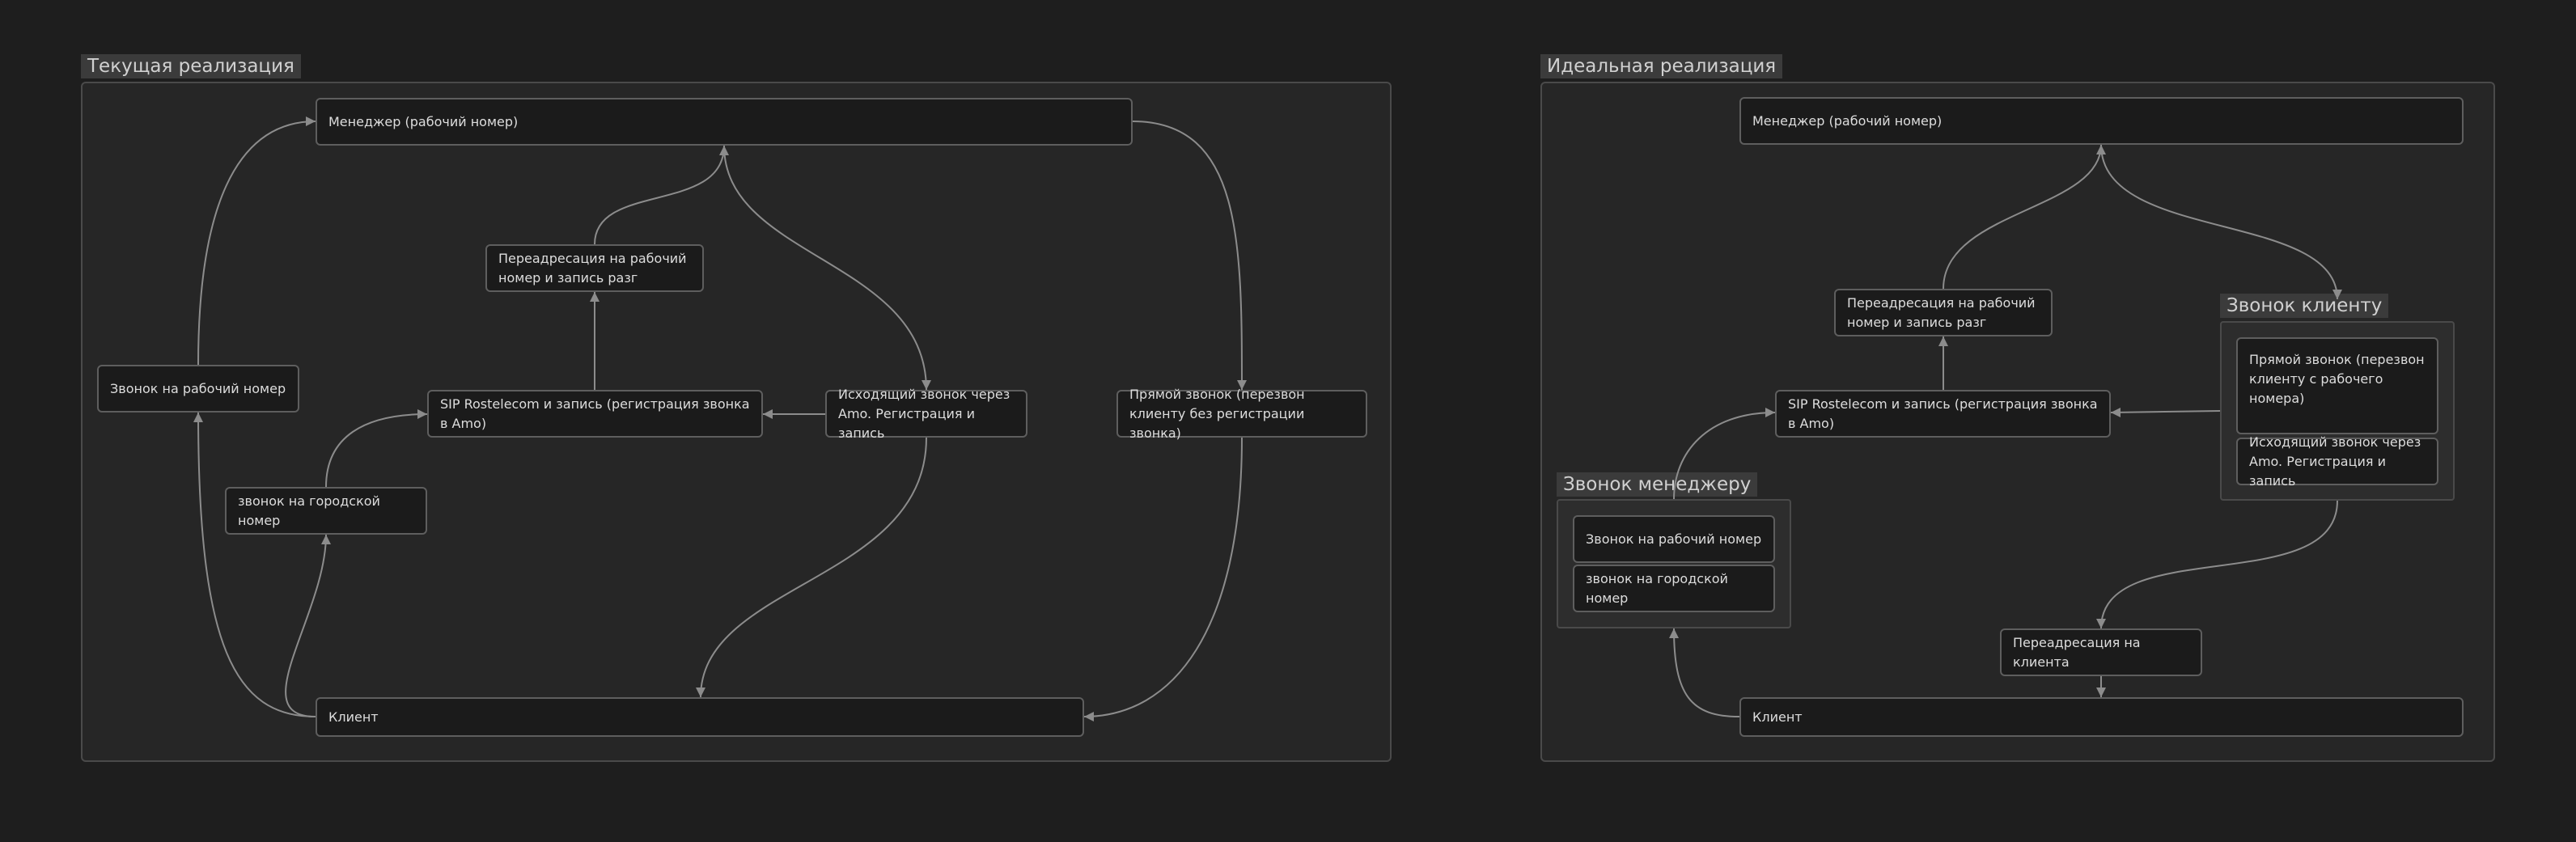 This screenshot has height=842, width=2576. What do you see at coordinates (1674, 539) in the screenshot?
I see `call-manager-work-call: Звонок на рабочий номер` at bounding box center [1674, 539].